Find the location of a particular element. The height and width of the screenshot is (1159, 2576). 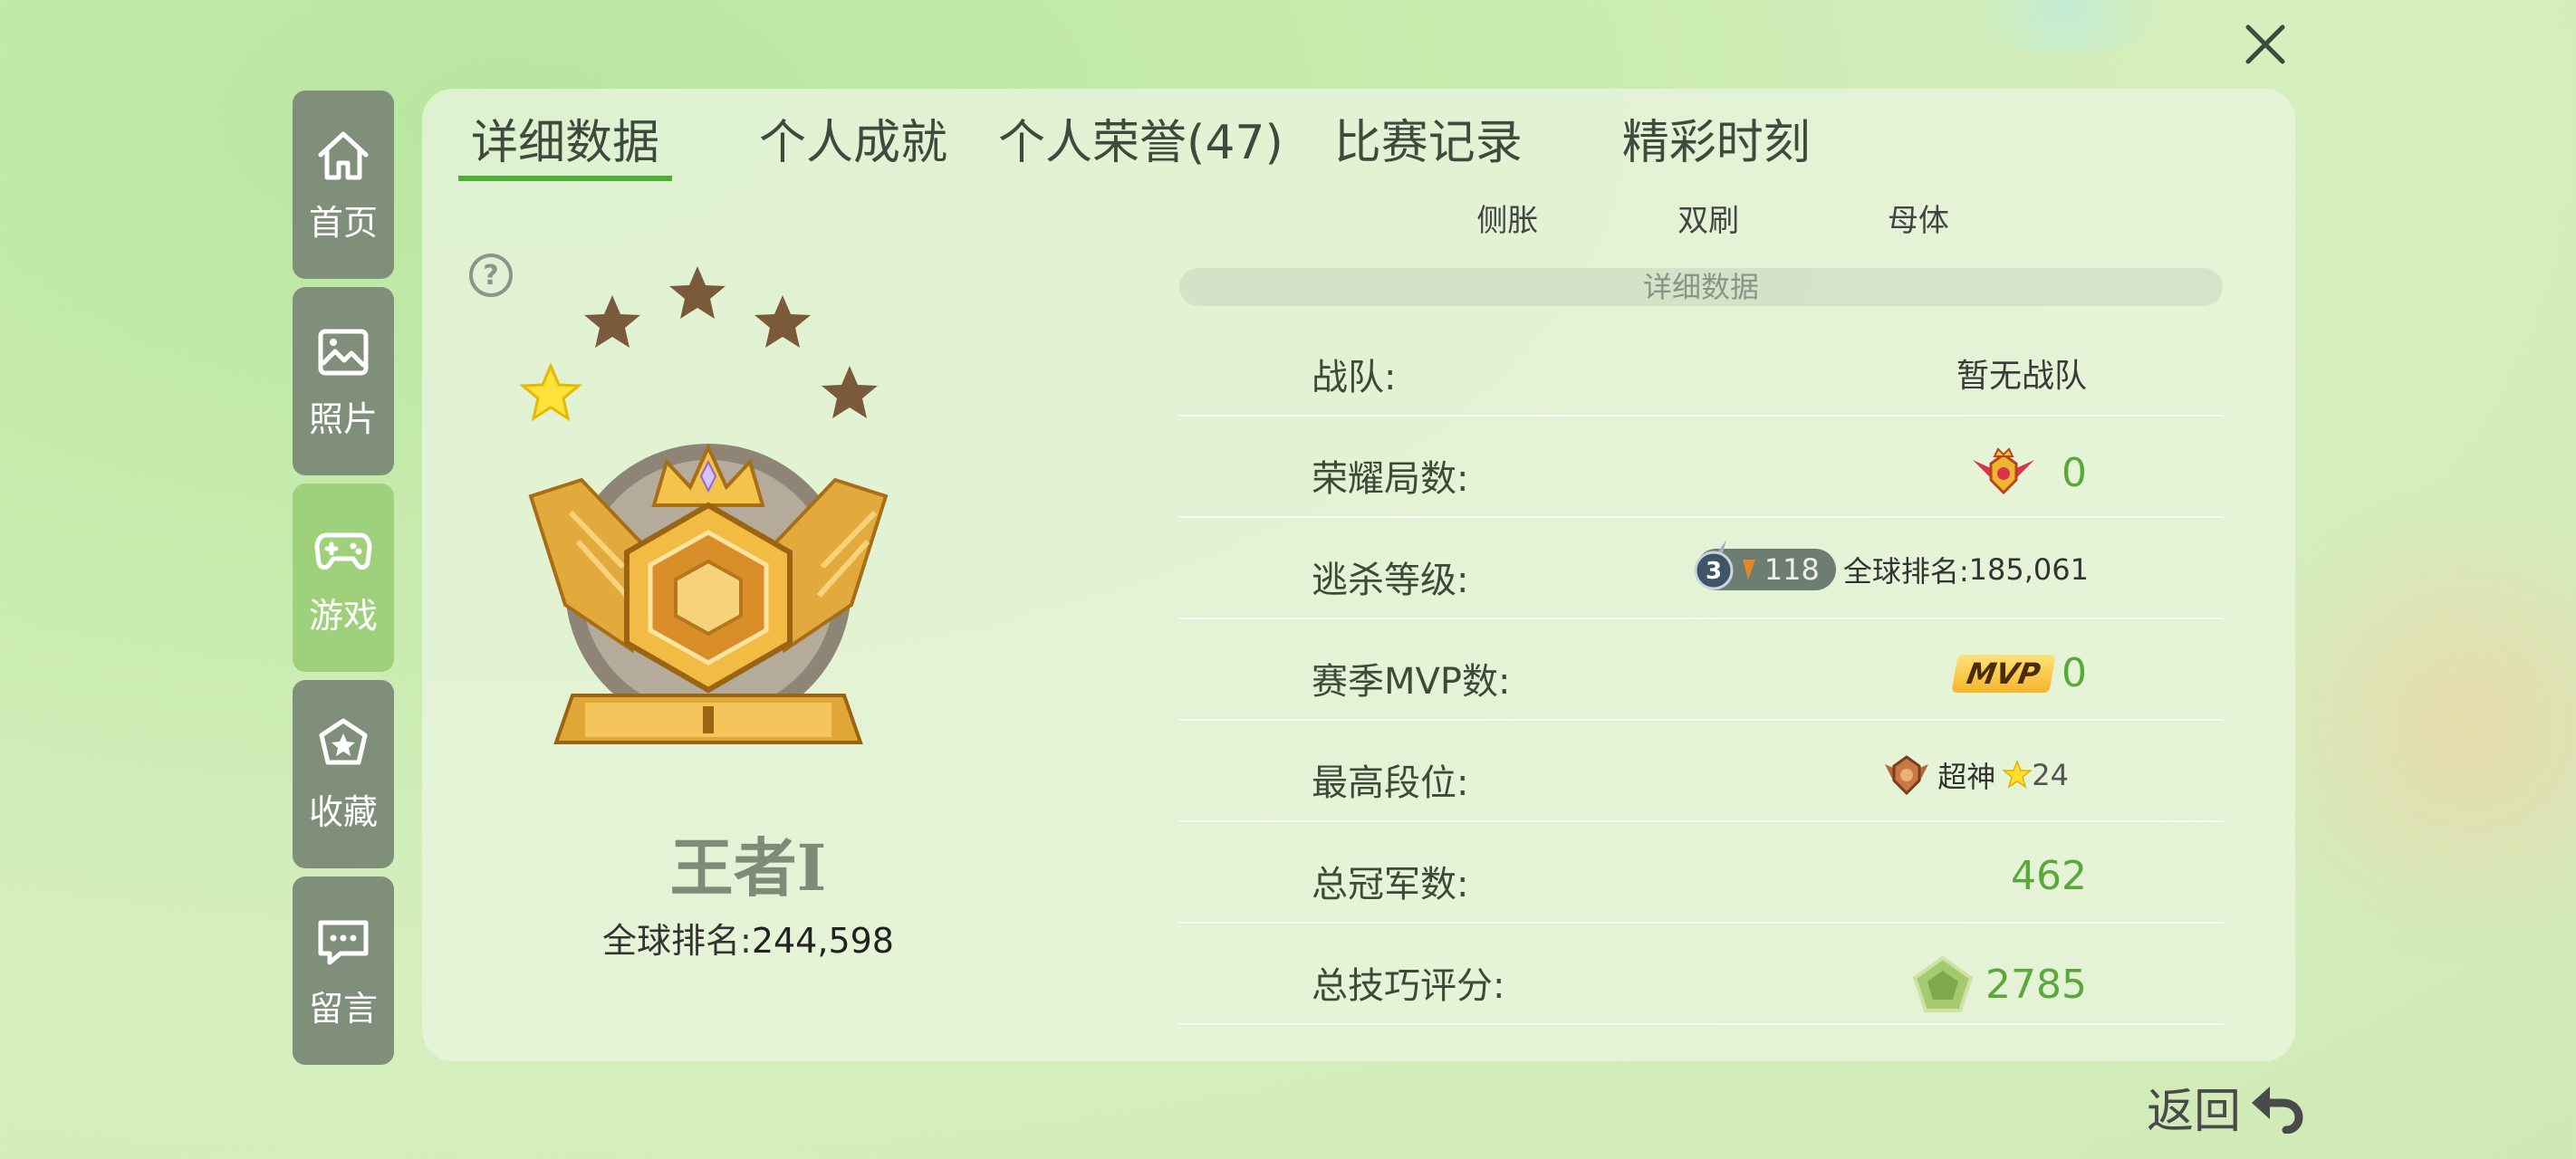

tab-achievements: 个人成就 is located at coordinates (853, 147).